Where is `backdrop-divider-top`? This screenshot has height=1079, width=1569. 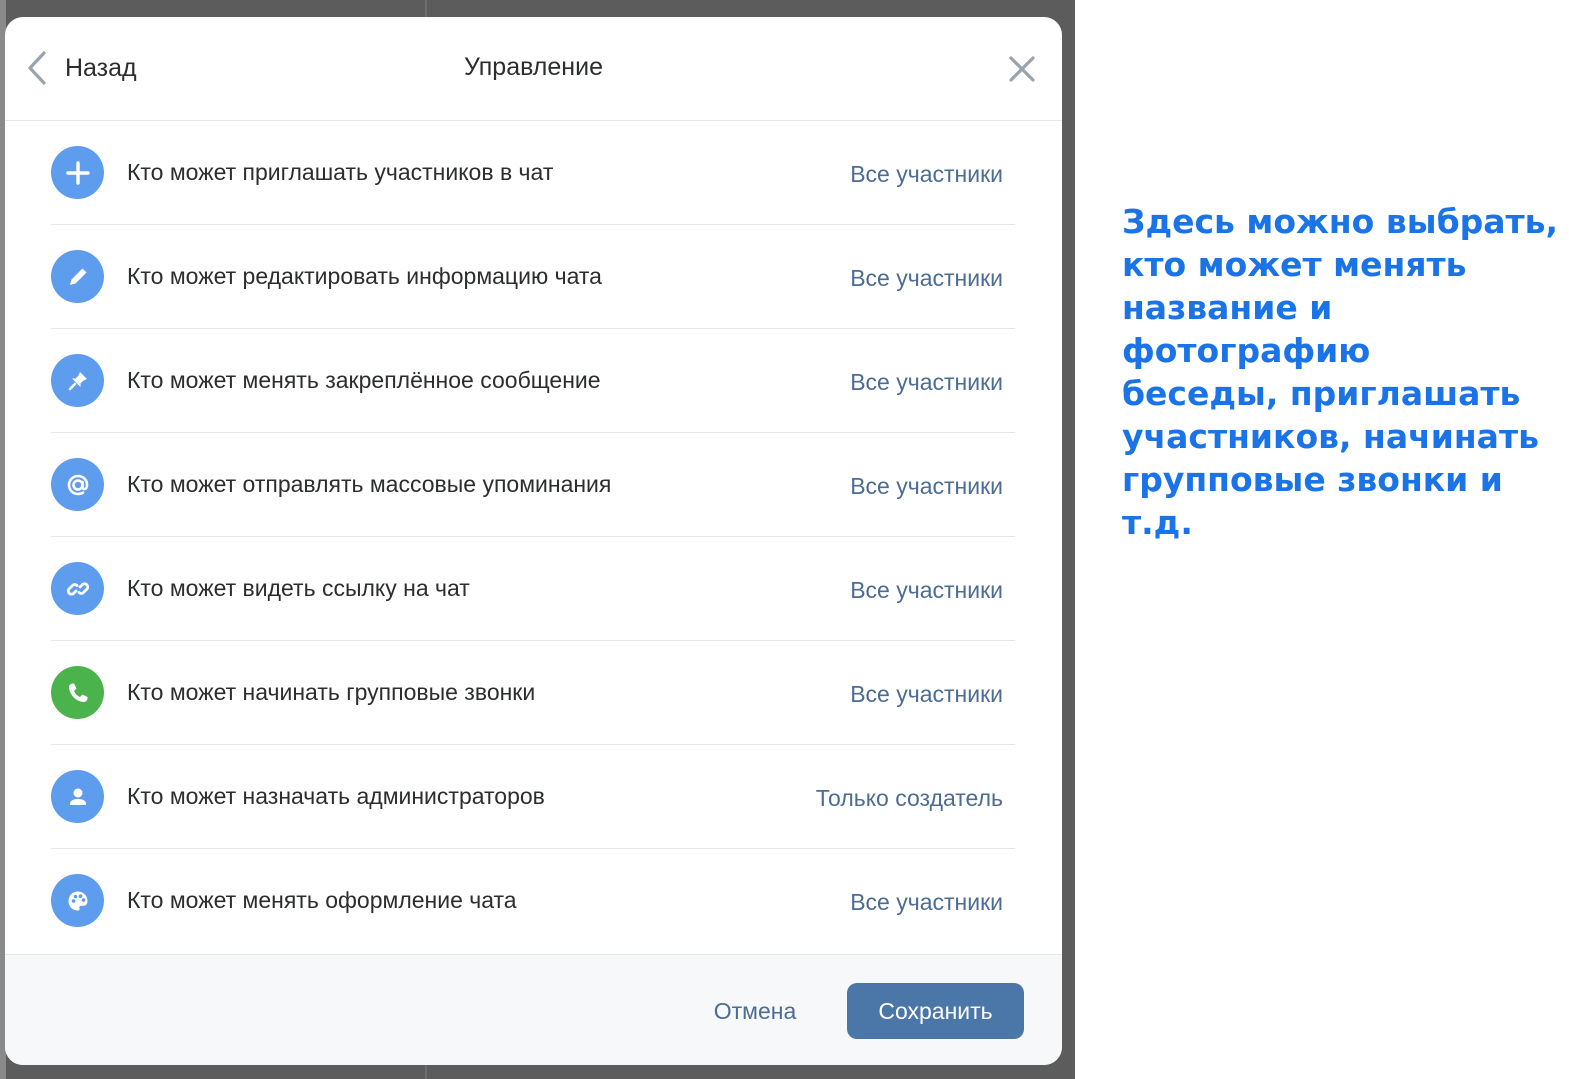
backdrop-divider-top is located at coordinates (426, 9).